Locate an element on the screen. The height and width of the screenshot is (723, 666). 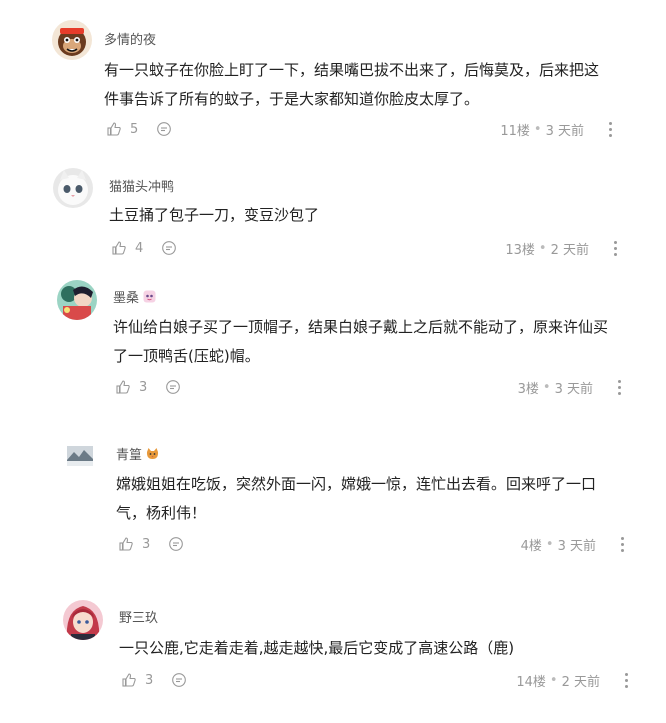
comment-meta: 4楼 • 3 天前 is located at coordinates (558, 544).